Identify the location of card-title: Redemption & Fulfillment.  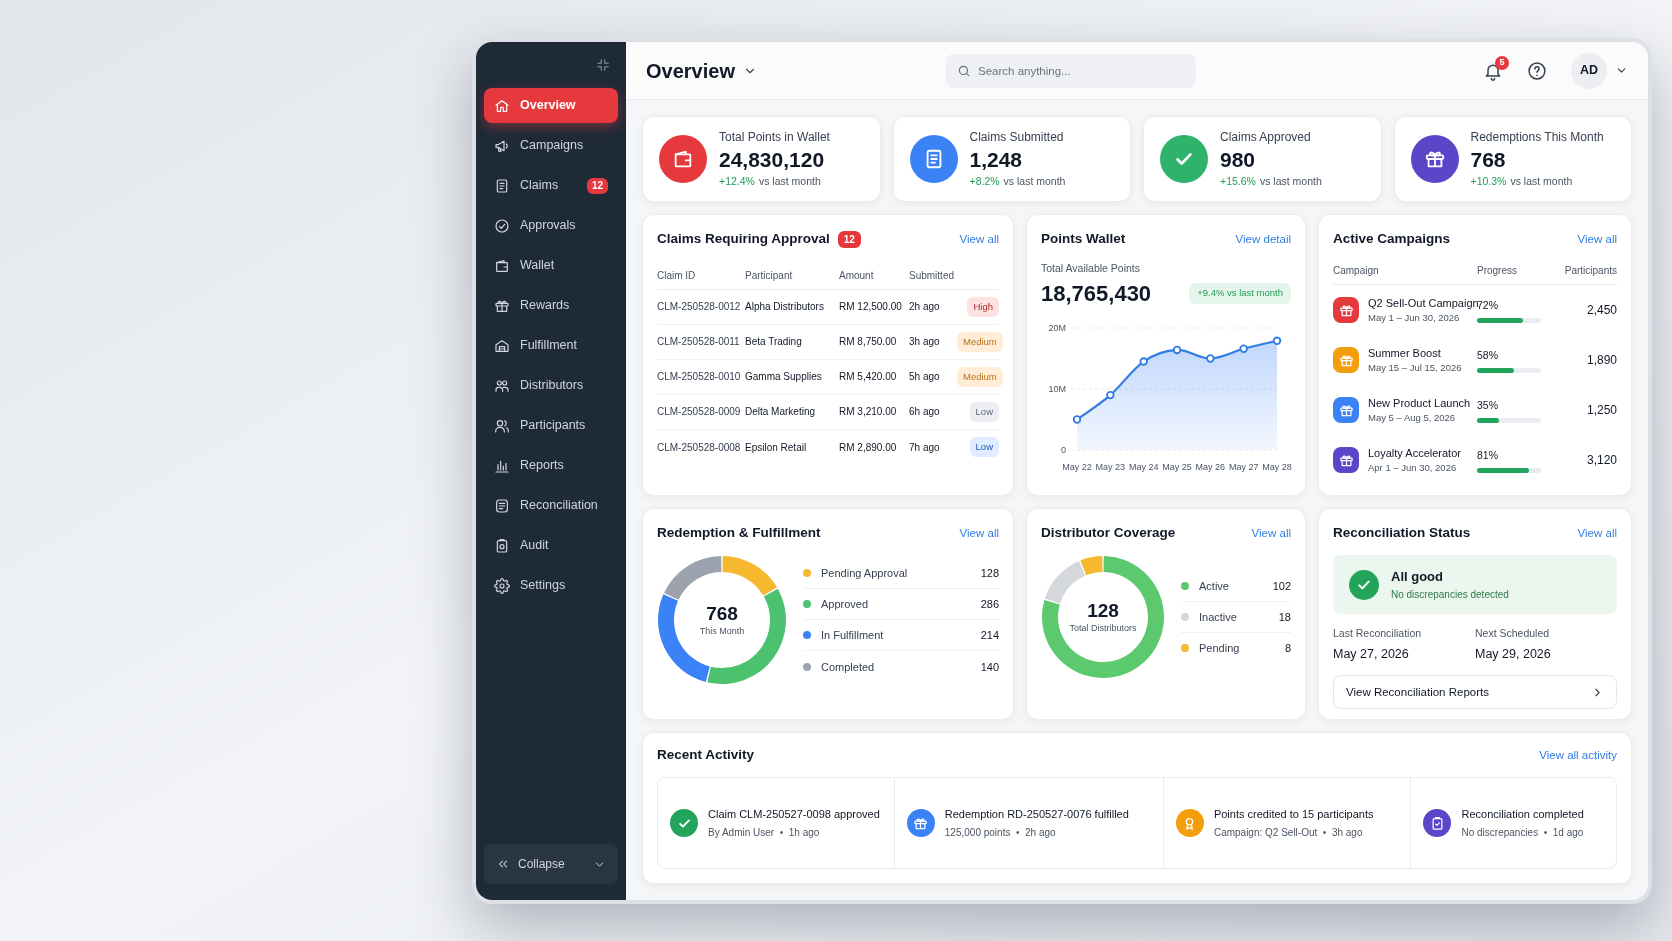
(739, 533).